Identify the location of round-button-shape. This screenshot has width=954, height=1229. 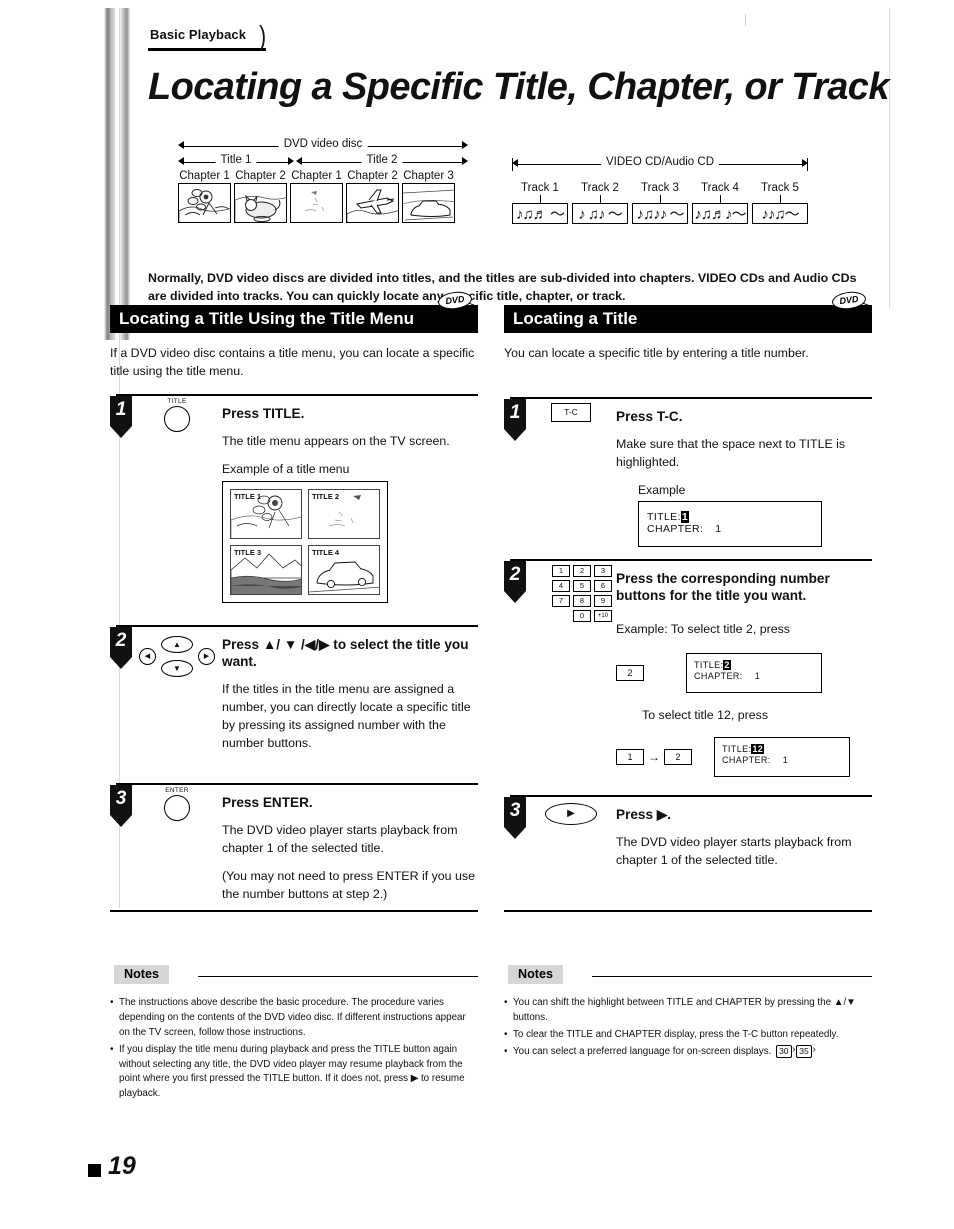
(177, 418).